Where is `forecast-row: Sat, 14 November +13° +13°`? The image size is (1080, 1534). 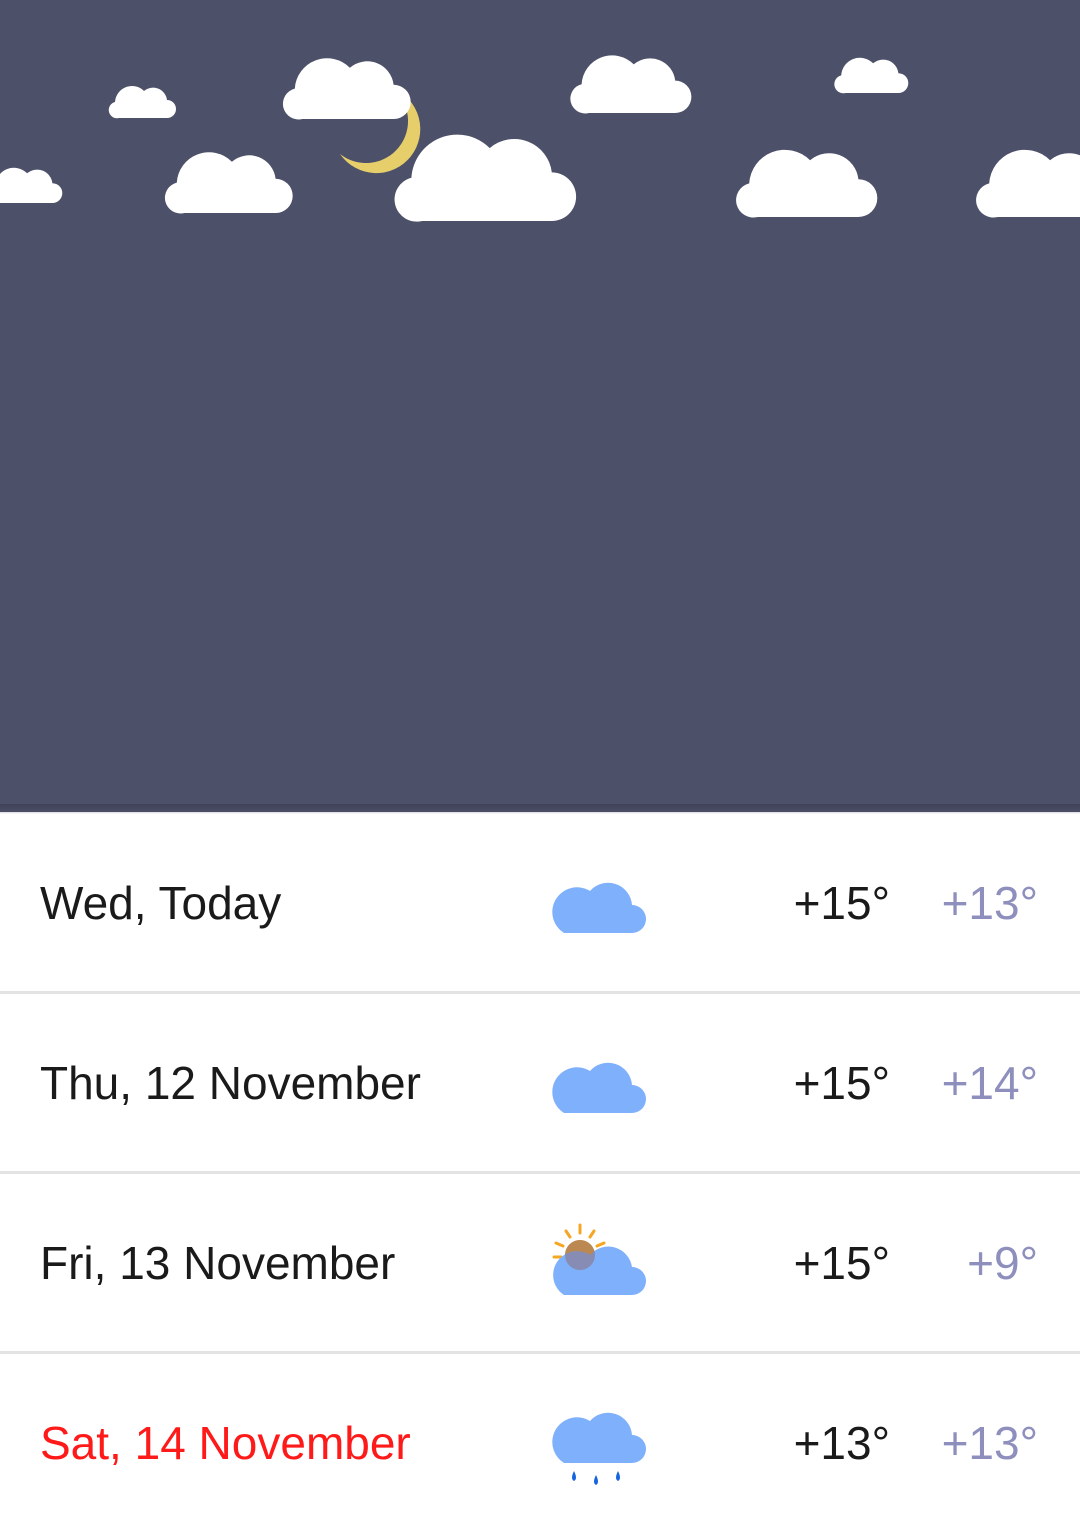 forecast-row: Sat, 14 November +13° +13° is located at coordinates (540, 1444).